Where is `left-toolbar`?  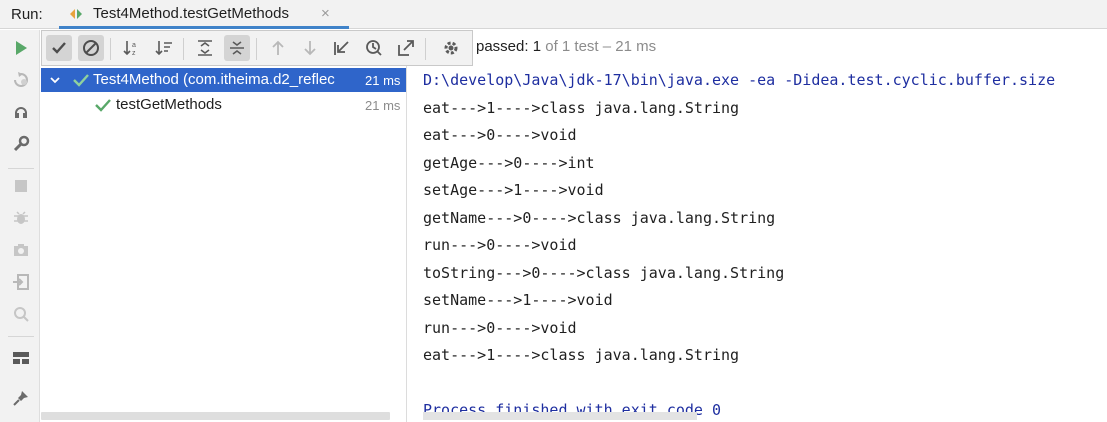
left-toolbar is located at coordinates (20, 226).